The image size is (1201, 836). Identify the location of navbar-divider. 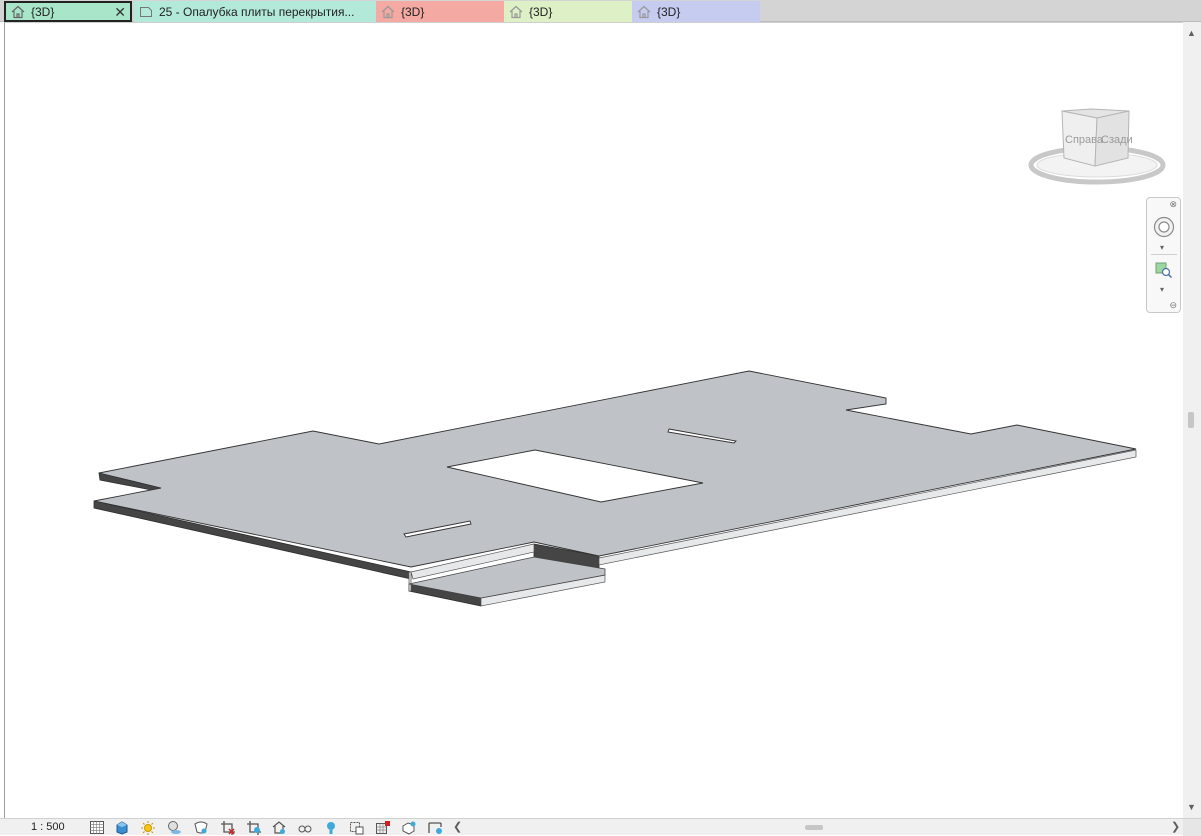
(1164, 254).